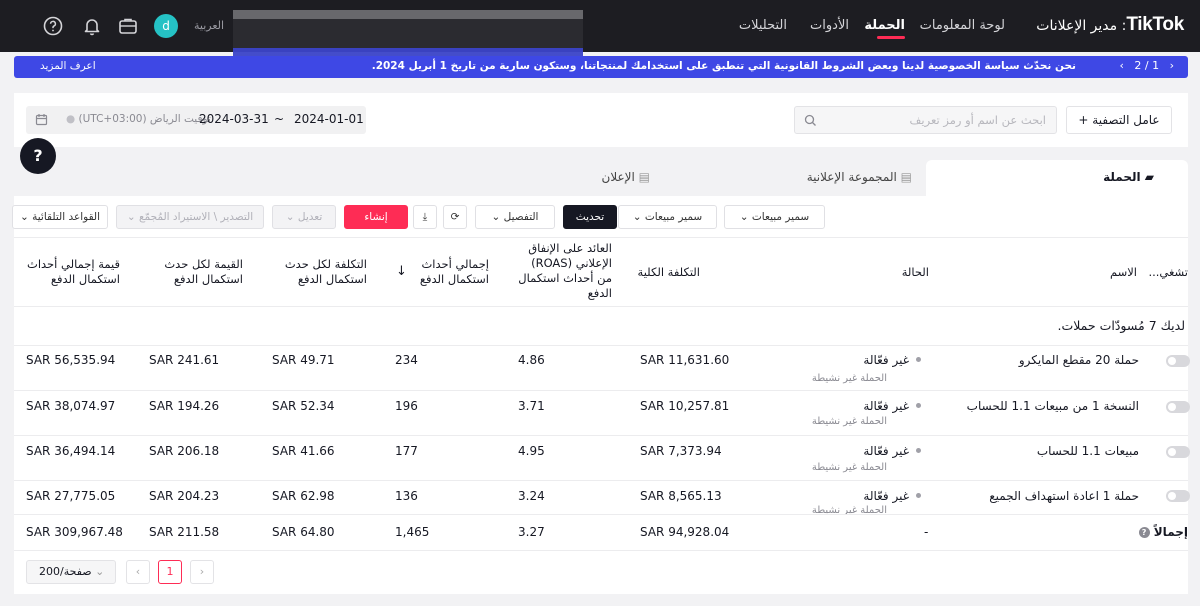 The width and height of the screenshot is (1200, 606). What do you see at coordinates (774, 217) in the screenshot?
I see `metric-preset-dropdown-1: ⌄ سمير مبيعات` at bounding box center [774, 217].